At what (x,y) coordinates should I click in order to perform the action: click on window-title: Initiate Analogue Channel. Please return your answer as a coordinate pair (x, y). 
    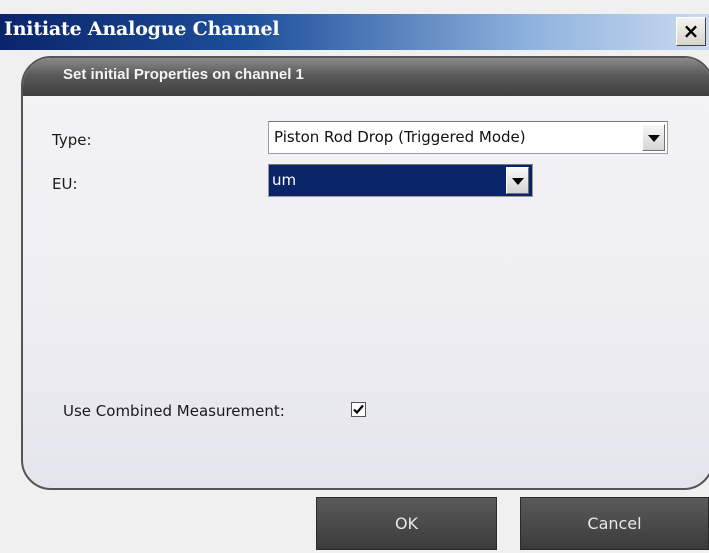
    Looking at the image, I should click on (142, 29).